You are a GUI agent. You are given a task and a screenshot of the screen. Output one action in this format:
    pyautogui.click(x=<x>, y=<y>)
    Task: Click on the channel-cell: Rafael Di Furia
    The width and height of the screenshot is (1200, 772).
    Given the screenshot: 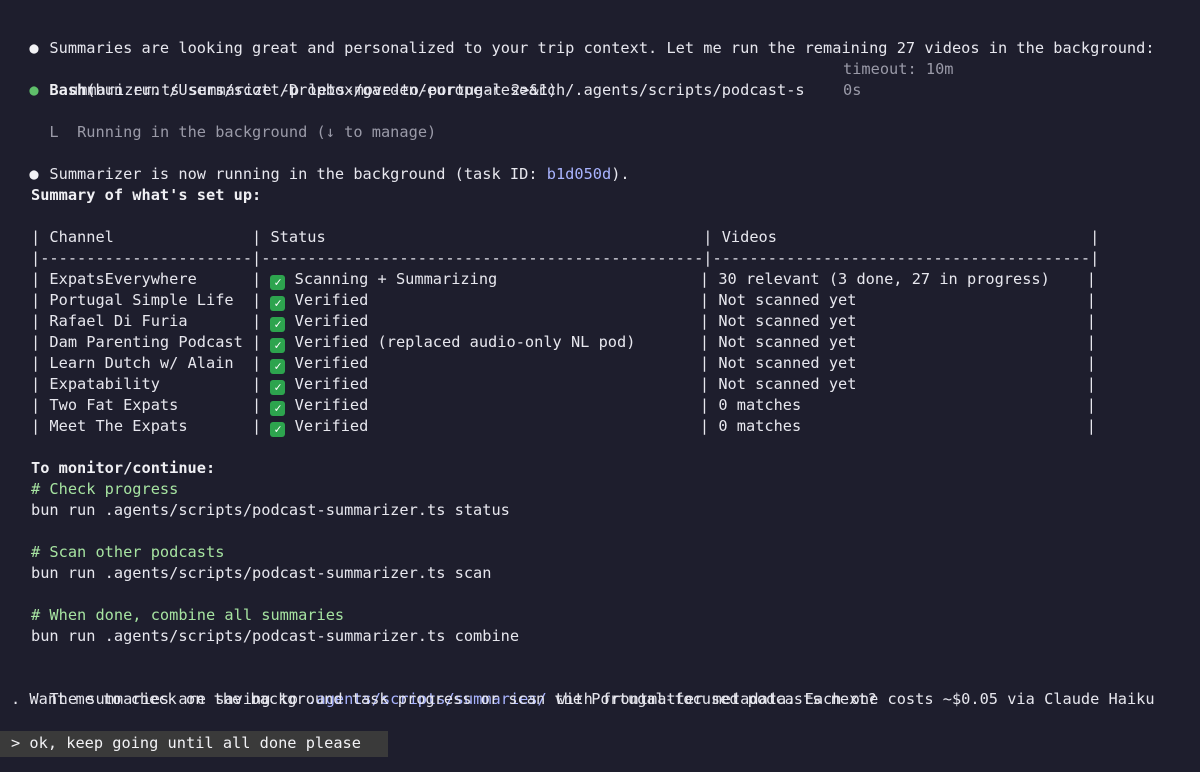 What is the action you would take?
    pyautogui.click(x=151, y=321)
    